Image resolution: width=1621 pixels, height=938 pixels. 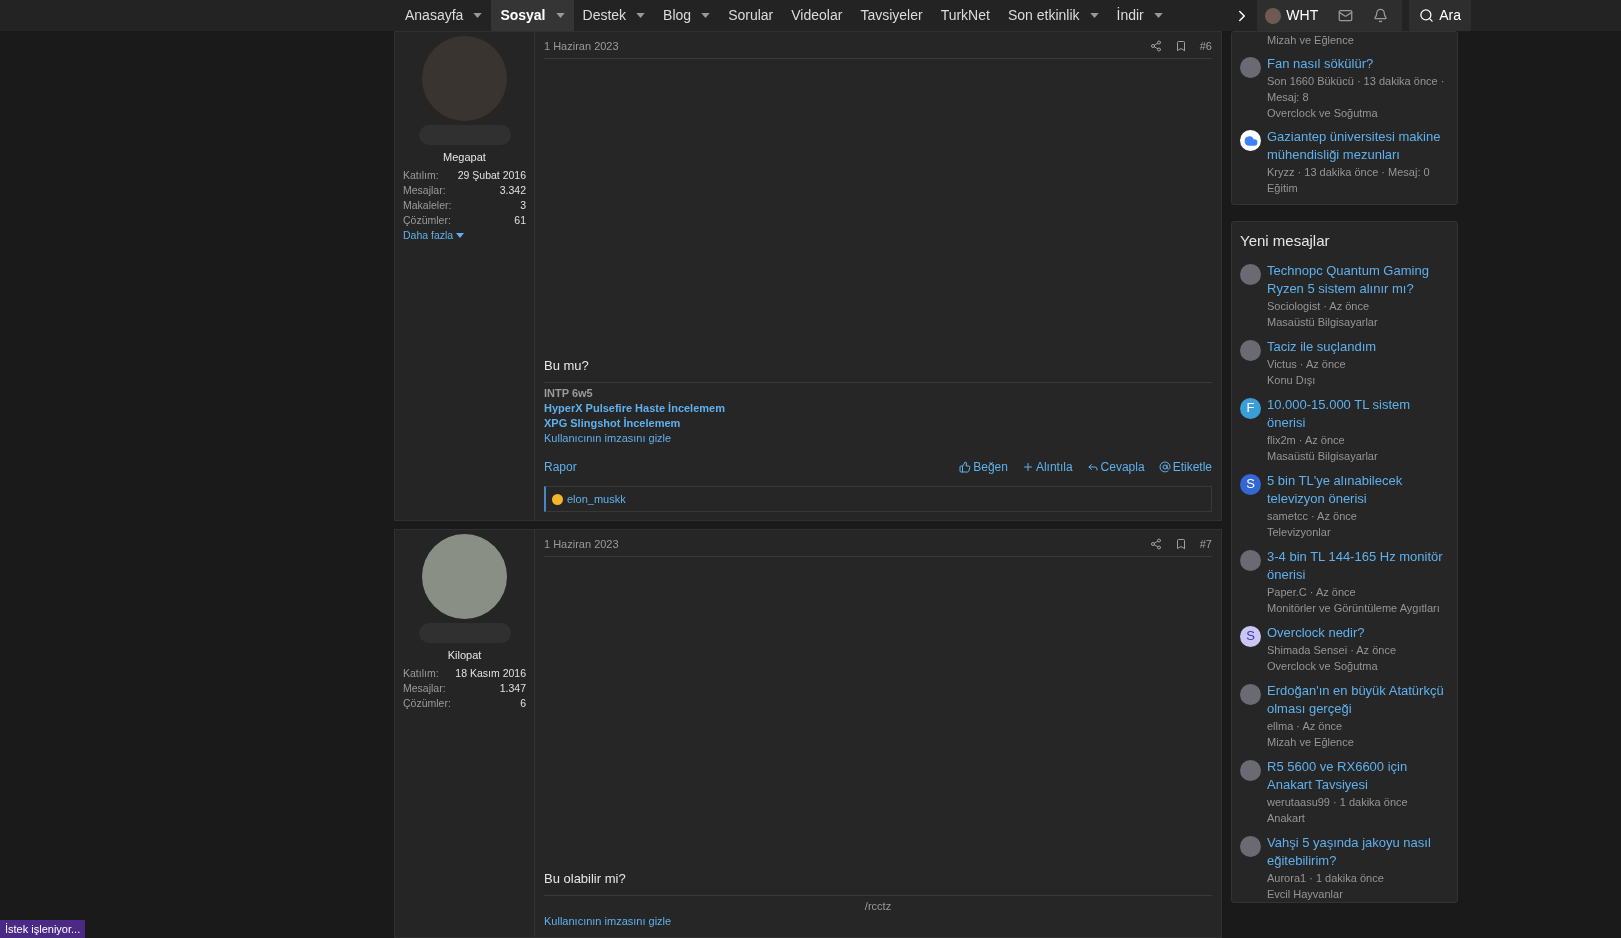 I want to click on thread-meta: Paper.C · Az önce, so click(x=1312, y=592).